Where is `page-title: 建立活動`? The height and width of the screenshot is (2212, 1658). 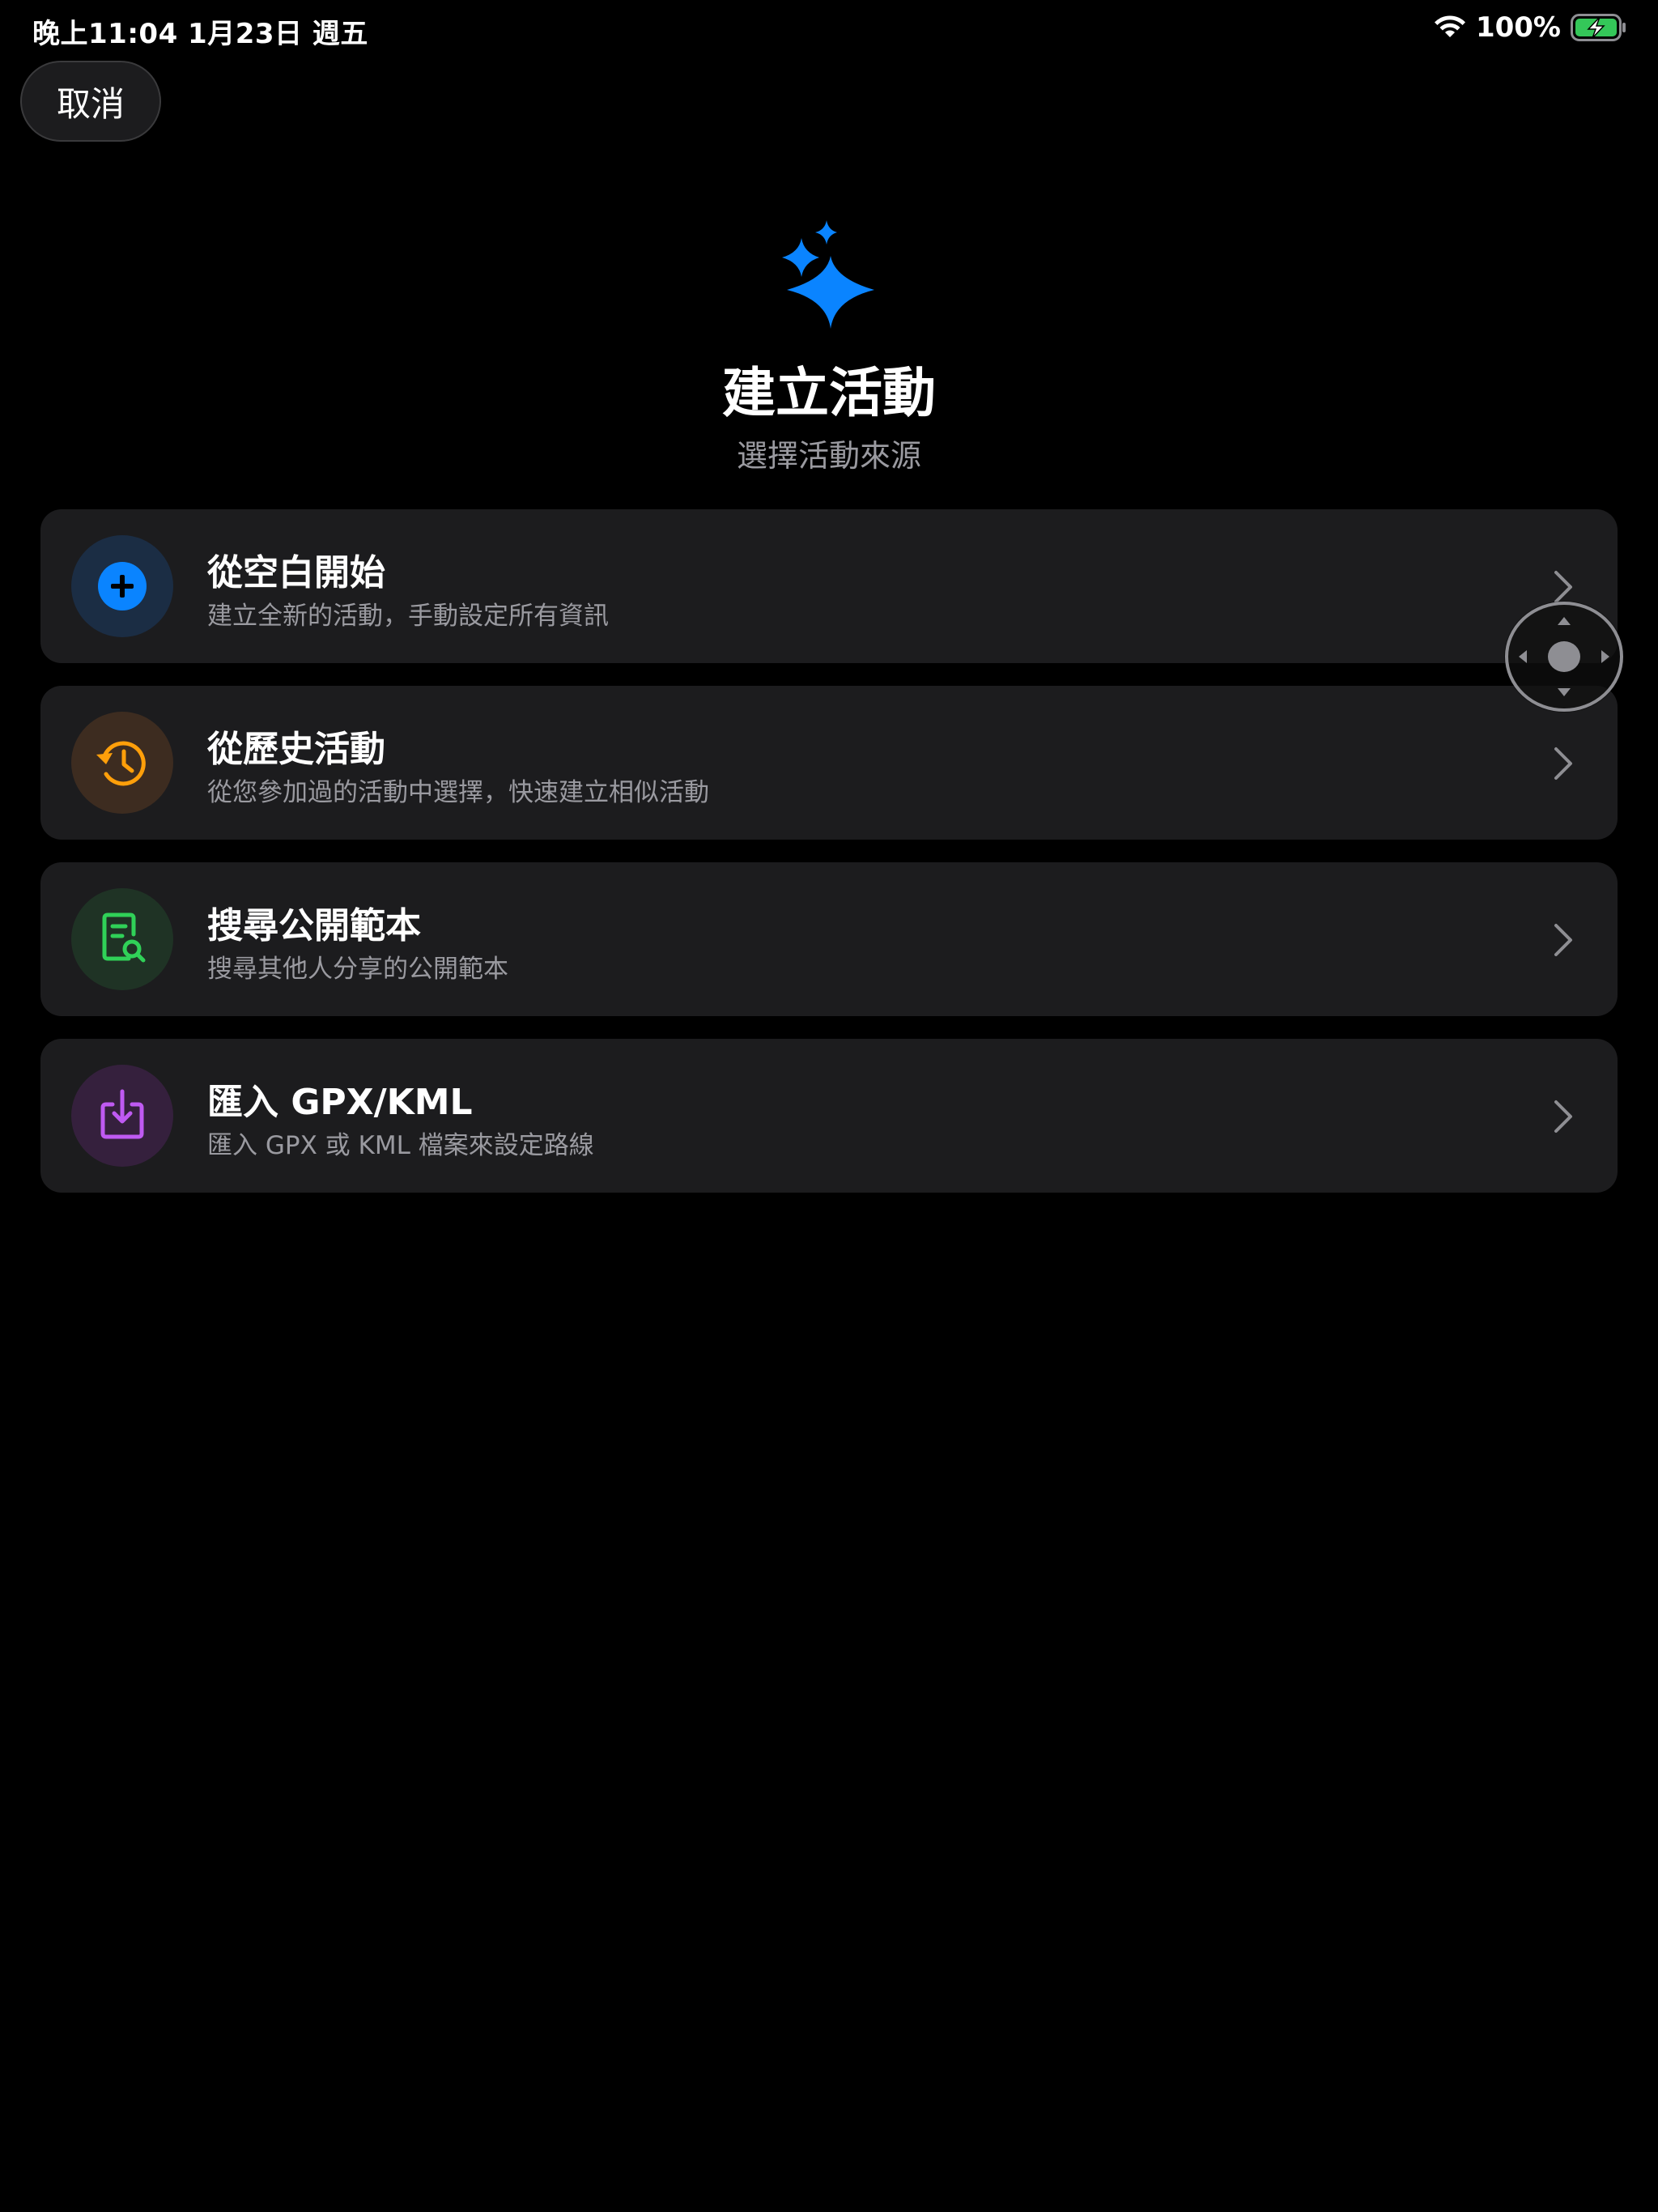
page-title: 建立活動 is located at coordinates (829, 393).